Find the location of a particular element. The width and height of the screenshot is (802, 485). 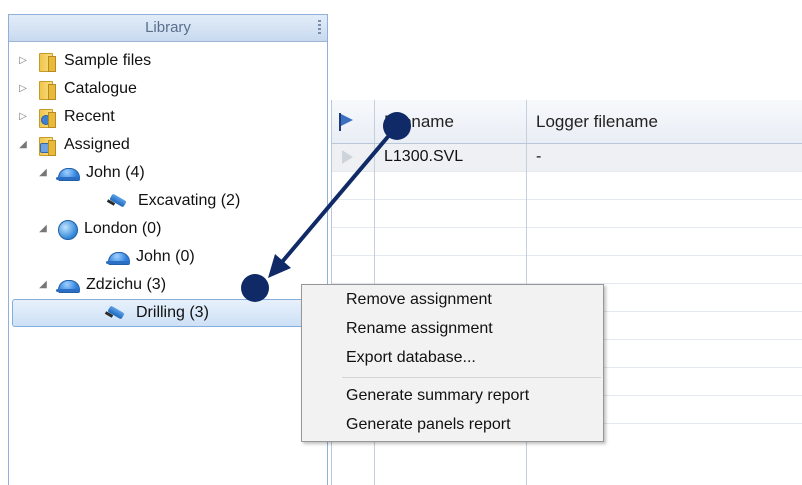

column-header-filename: Filename is located at coordinates (419, 122).